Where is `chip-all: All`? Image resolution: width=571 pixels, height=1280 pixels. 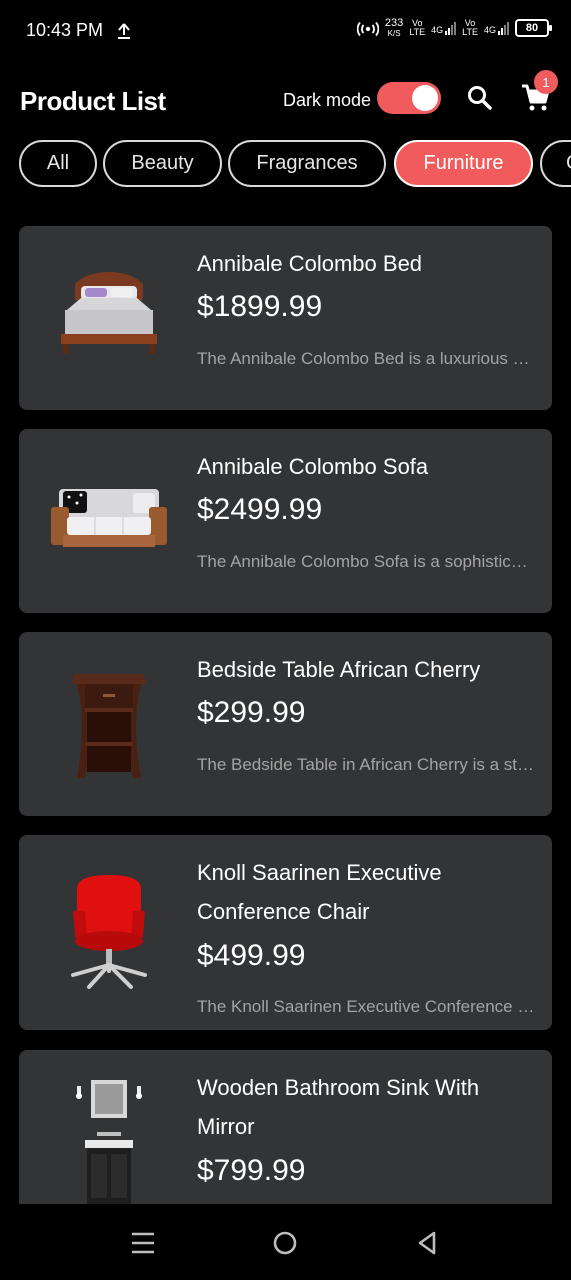
chip-all: All is located at coordinates (58, 163).